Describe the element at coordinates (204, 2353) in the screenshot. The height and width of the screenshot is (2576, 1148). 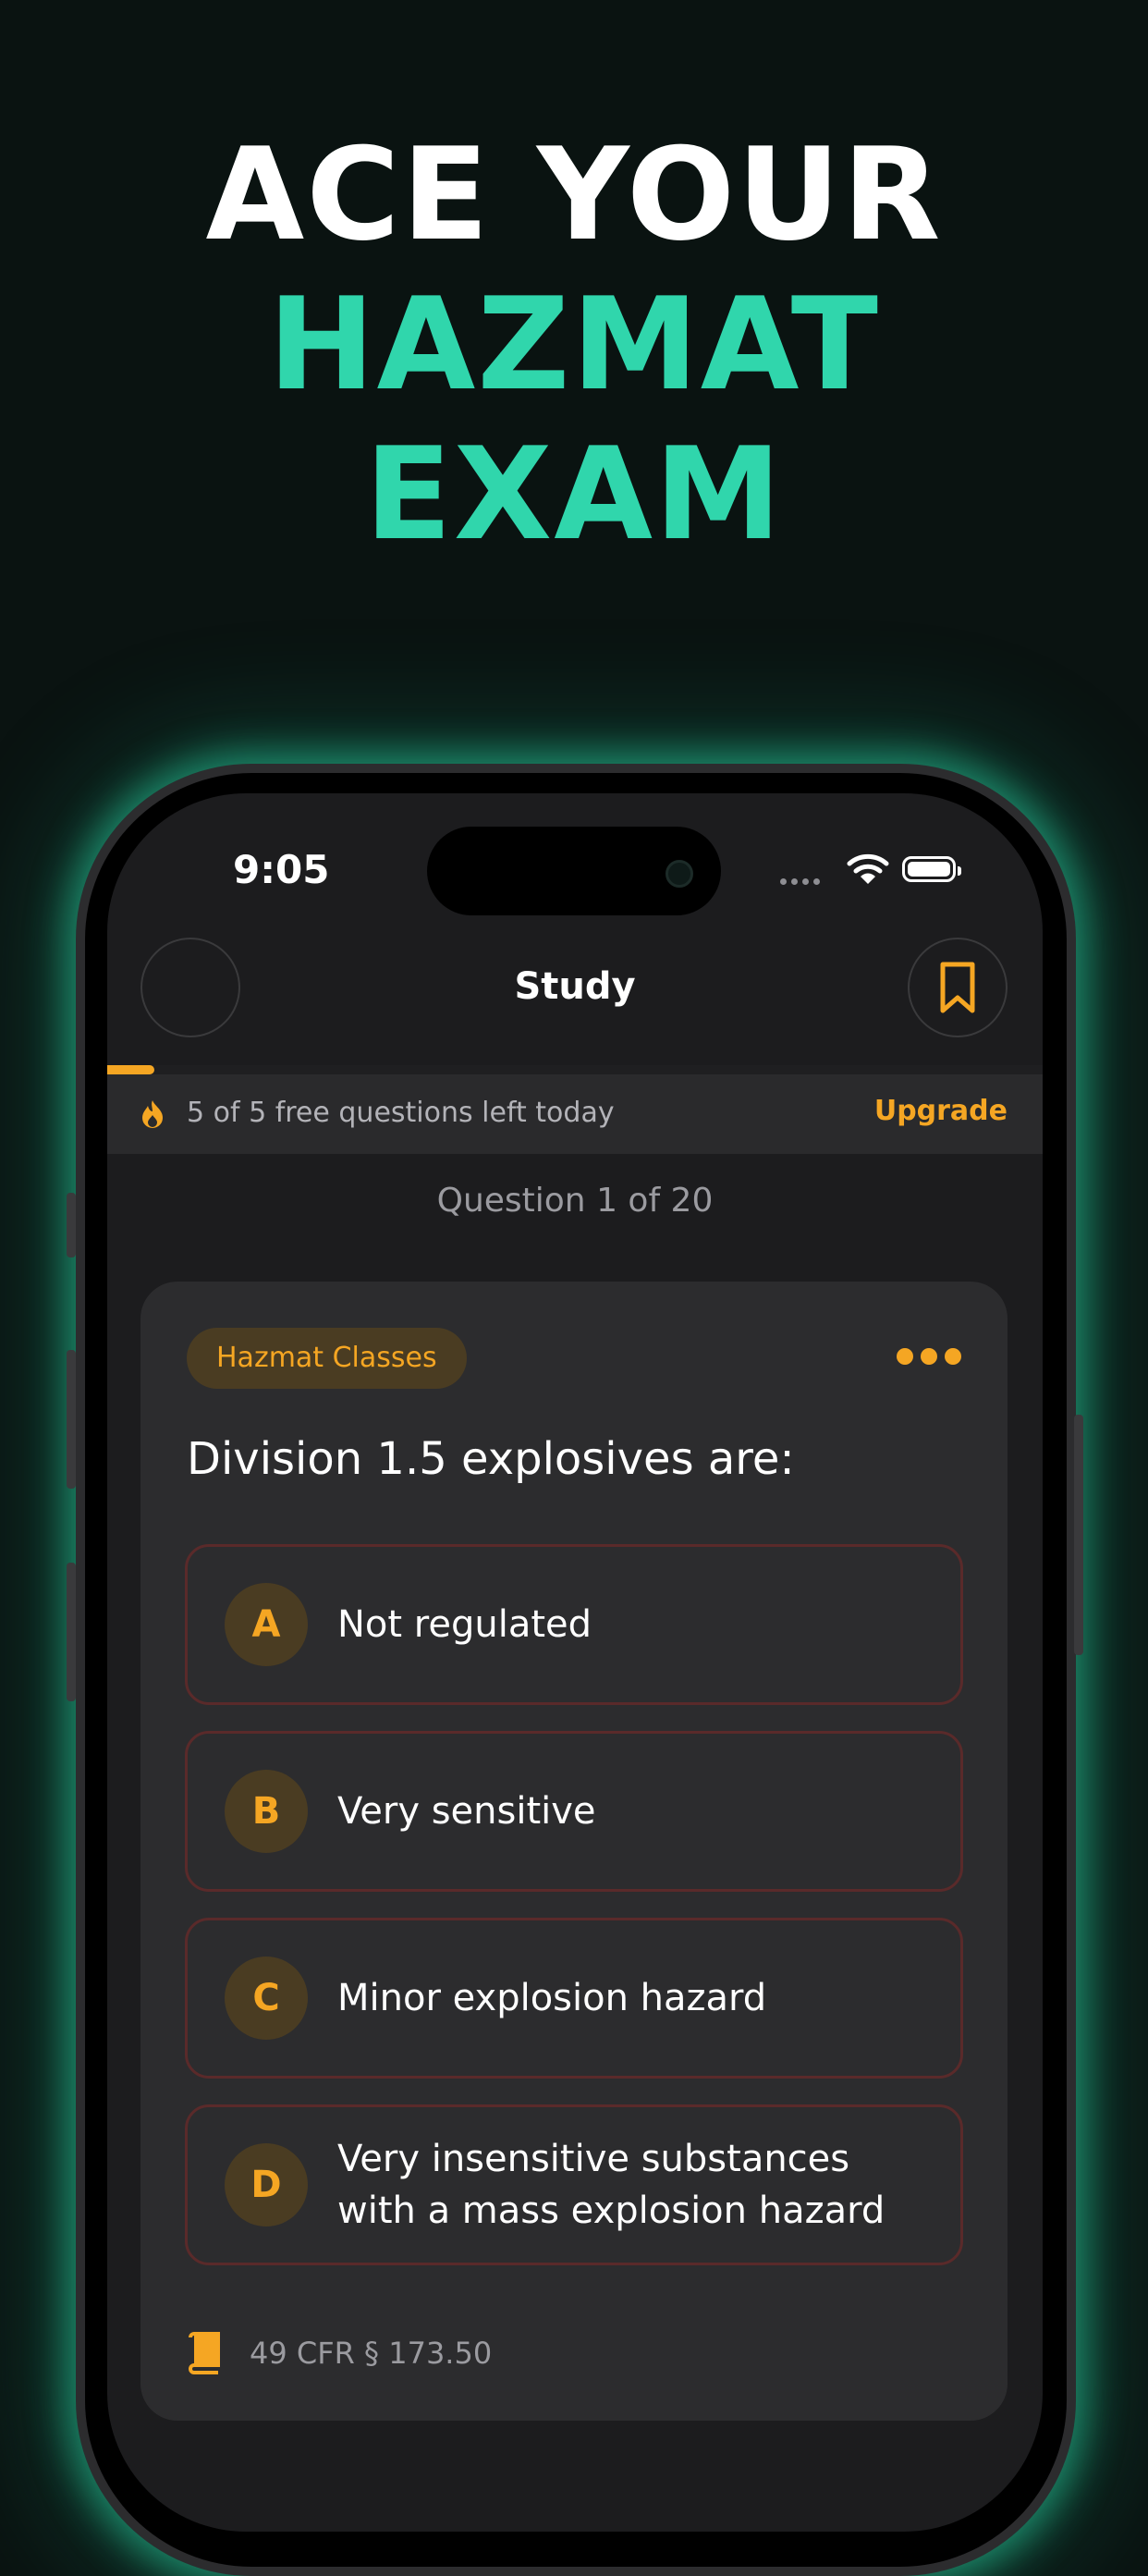
I see `book-icon` at that location.